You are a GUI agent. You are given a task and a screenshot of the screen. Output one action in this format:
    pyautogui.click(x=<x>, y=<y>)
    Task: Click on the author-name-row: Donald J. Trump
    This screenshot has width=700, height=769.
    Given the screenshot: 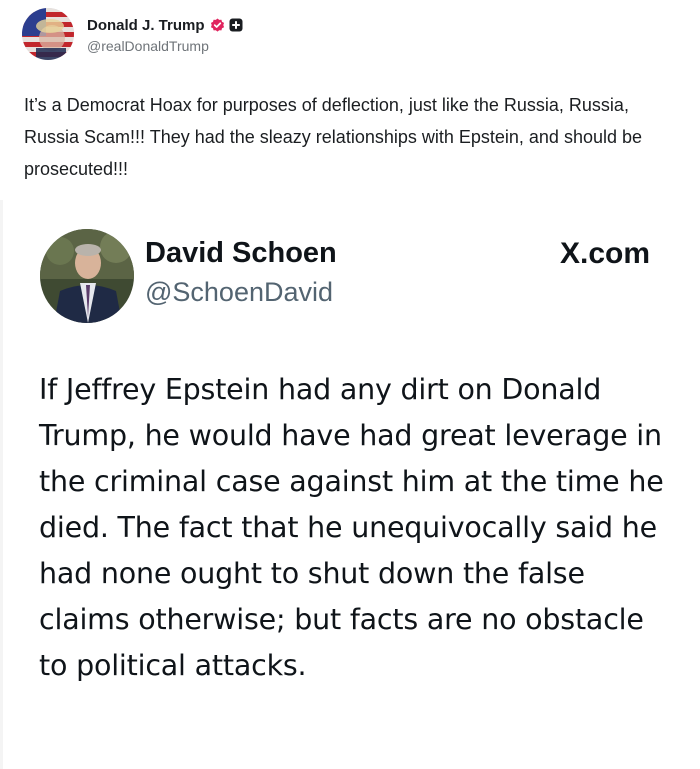 What is the action you would take?
    pyautogui.click(x=165, y=25)
    